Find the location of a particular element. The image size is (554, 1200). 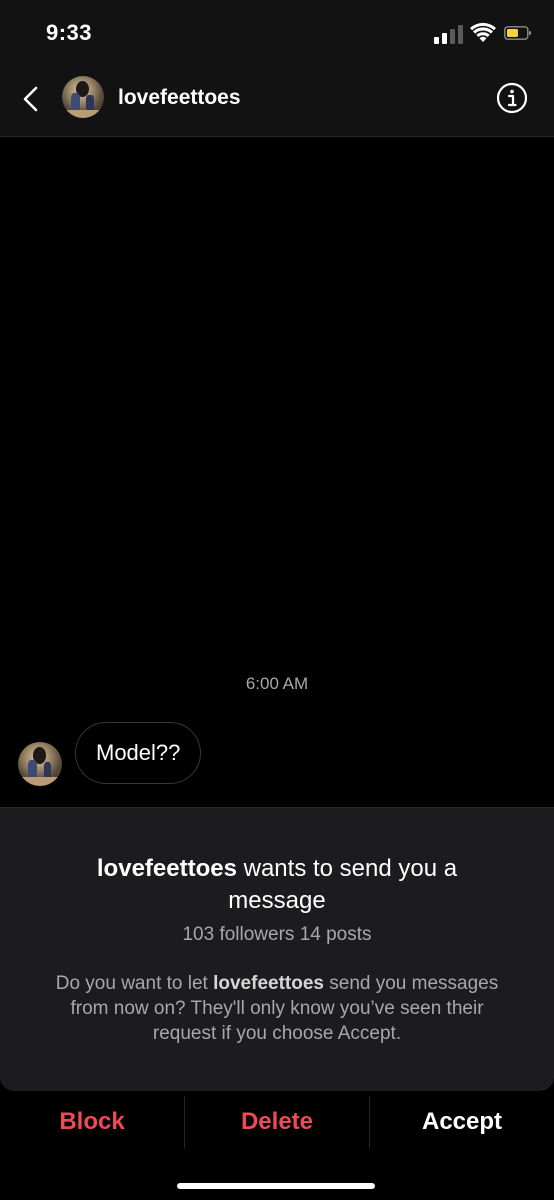

sender-avatar is located at coordinates (40, 764).